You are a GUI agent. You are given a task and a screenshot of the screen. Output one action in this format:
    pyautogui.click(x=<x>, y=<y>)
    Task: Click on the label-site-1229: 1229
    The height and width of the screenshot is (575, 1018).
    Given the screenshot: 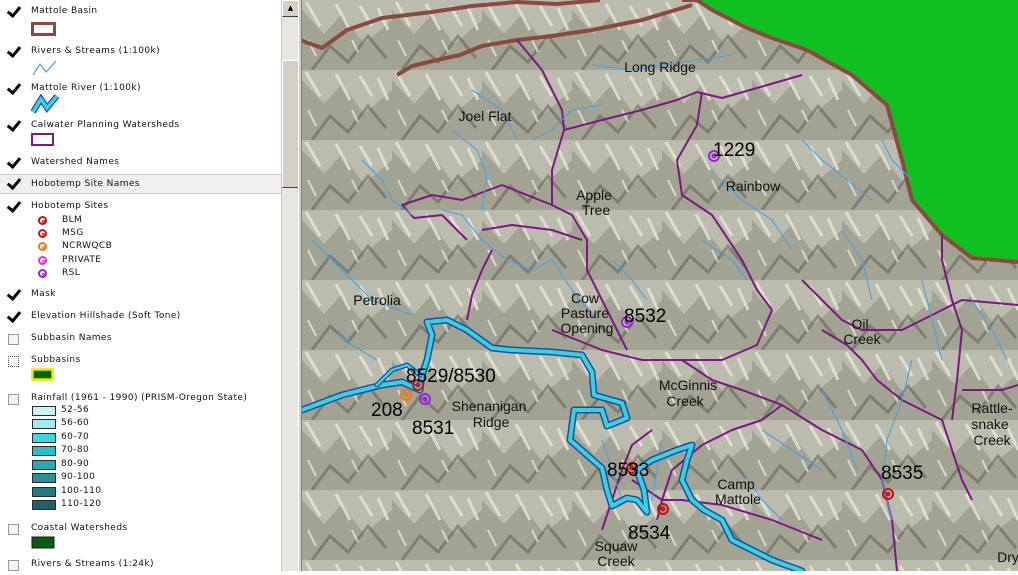 What is the action you would take?
    pyautogui.click(x=734, y=150)
    